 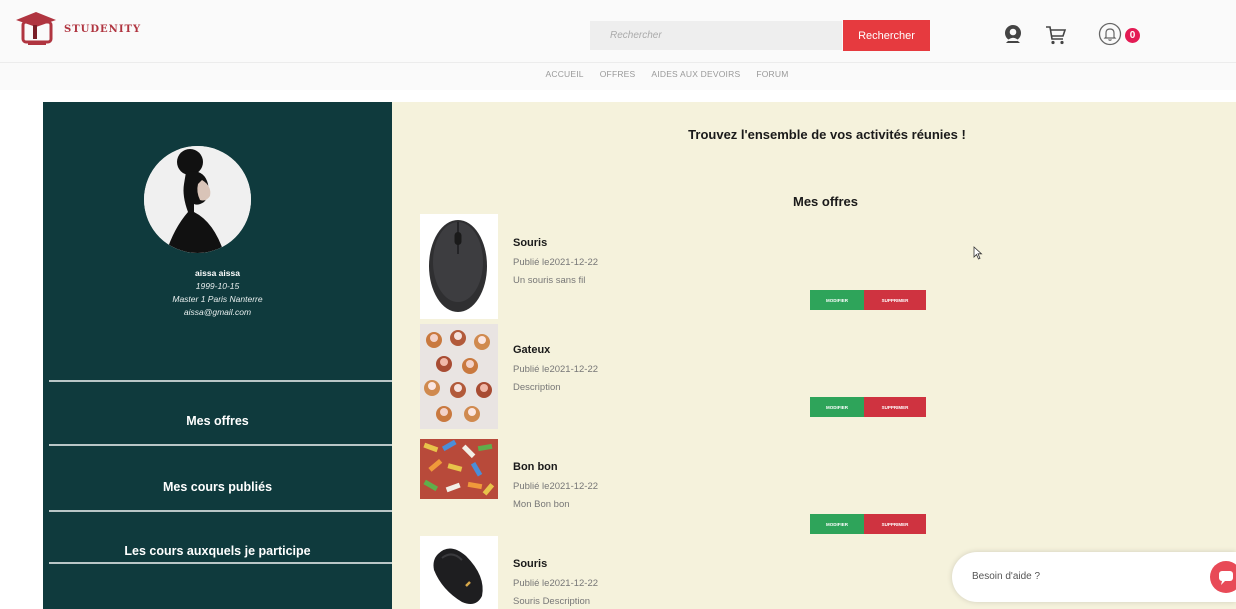 I want to click on chat-button, so click(x=1223, y=577).